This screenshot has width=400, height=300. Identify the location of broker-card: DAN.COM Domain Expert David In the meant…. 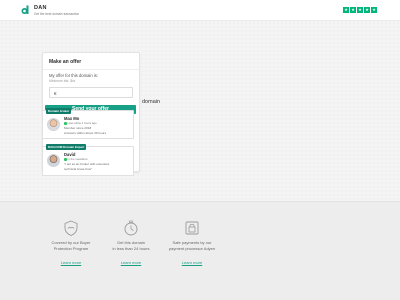
(88, 160).